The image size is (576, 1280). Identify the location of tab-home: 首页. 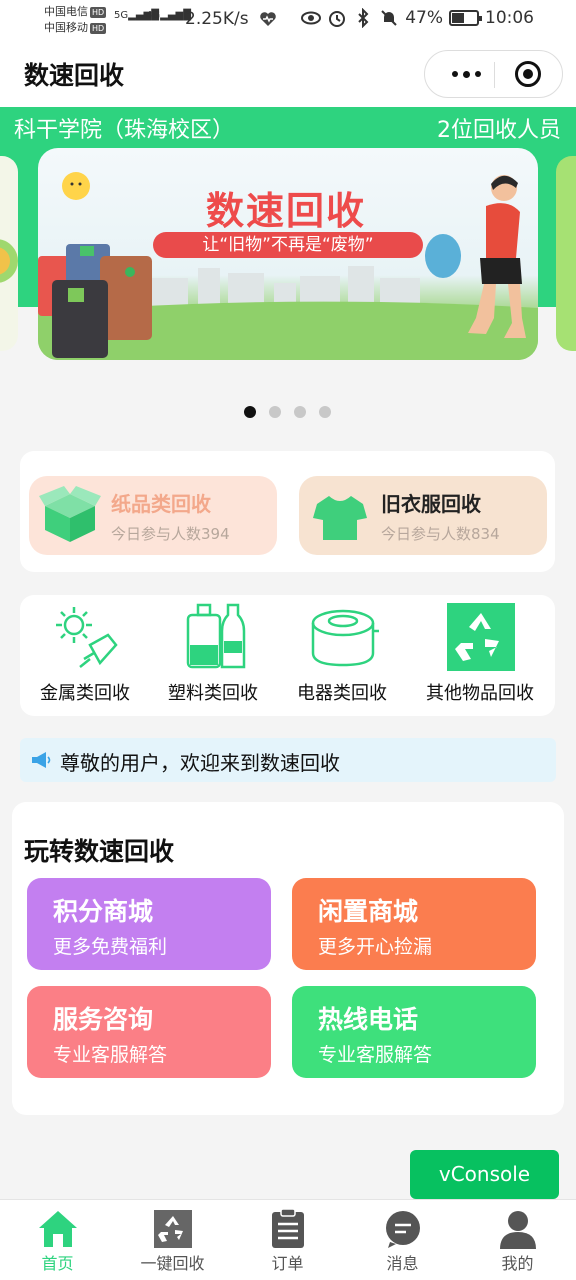
(57, 1240).